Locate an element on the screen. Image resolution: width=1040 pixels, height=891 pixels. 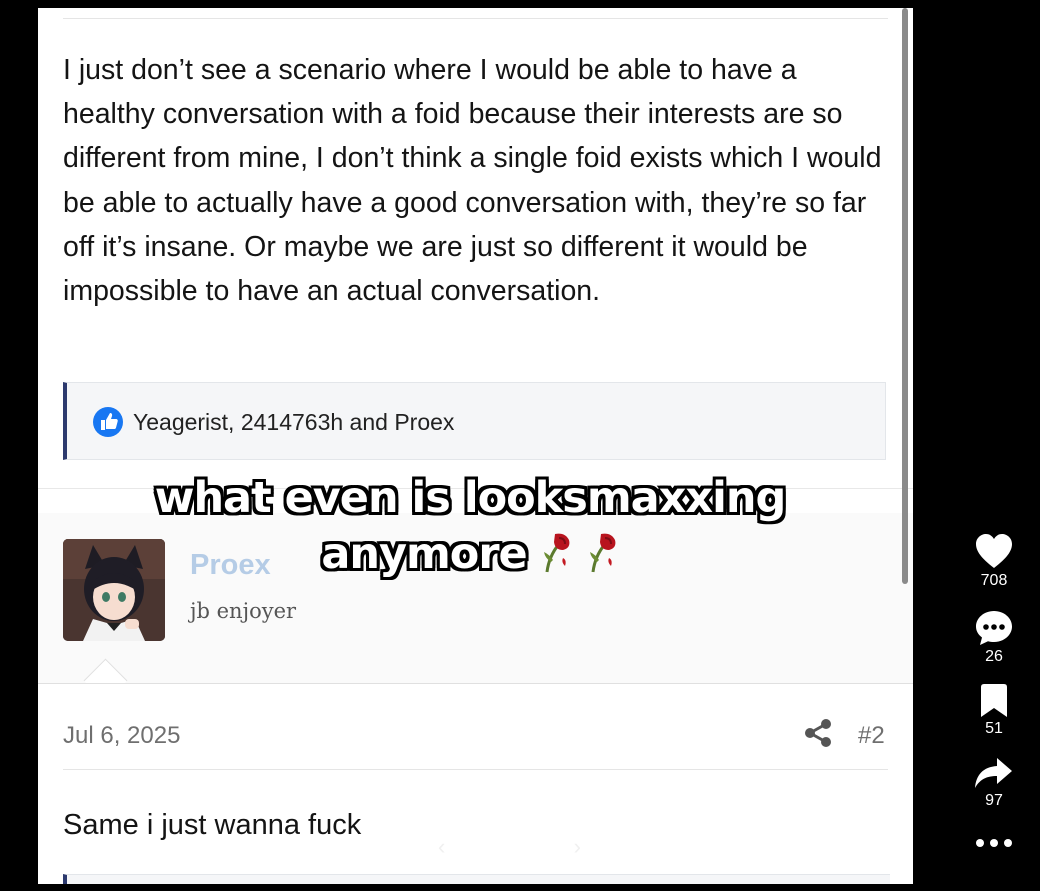
reply-body: Same i just wanna fuck is located at coordinates (212, 825).